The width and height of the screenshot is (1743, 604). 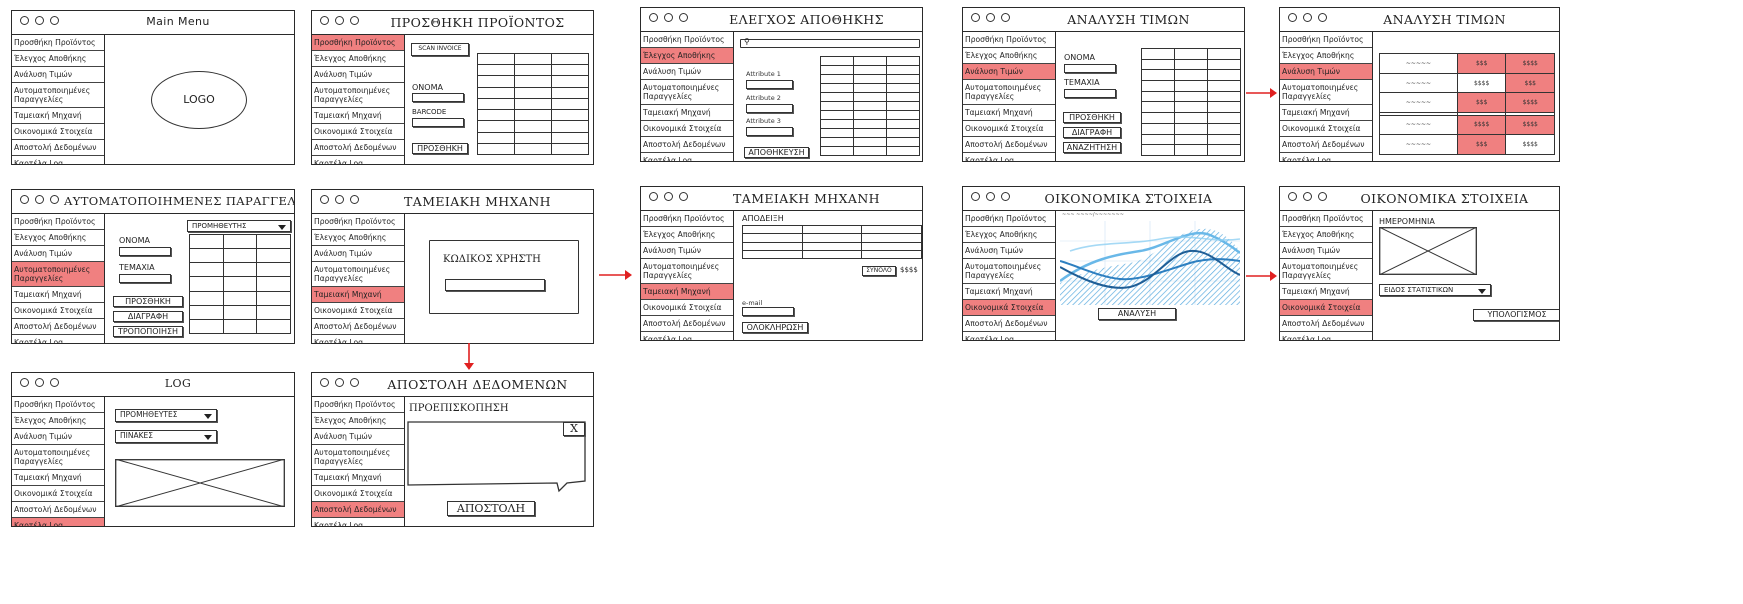 What do you see at coordinates (239, 226) in the screenshot?
I see `supplier-dropdown: ΠΡΟΜΗΘΕΥΤΗΣ` at bounding box center [239, 226].